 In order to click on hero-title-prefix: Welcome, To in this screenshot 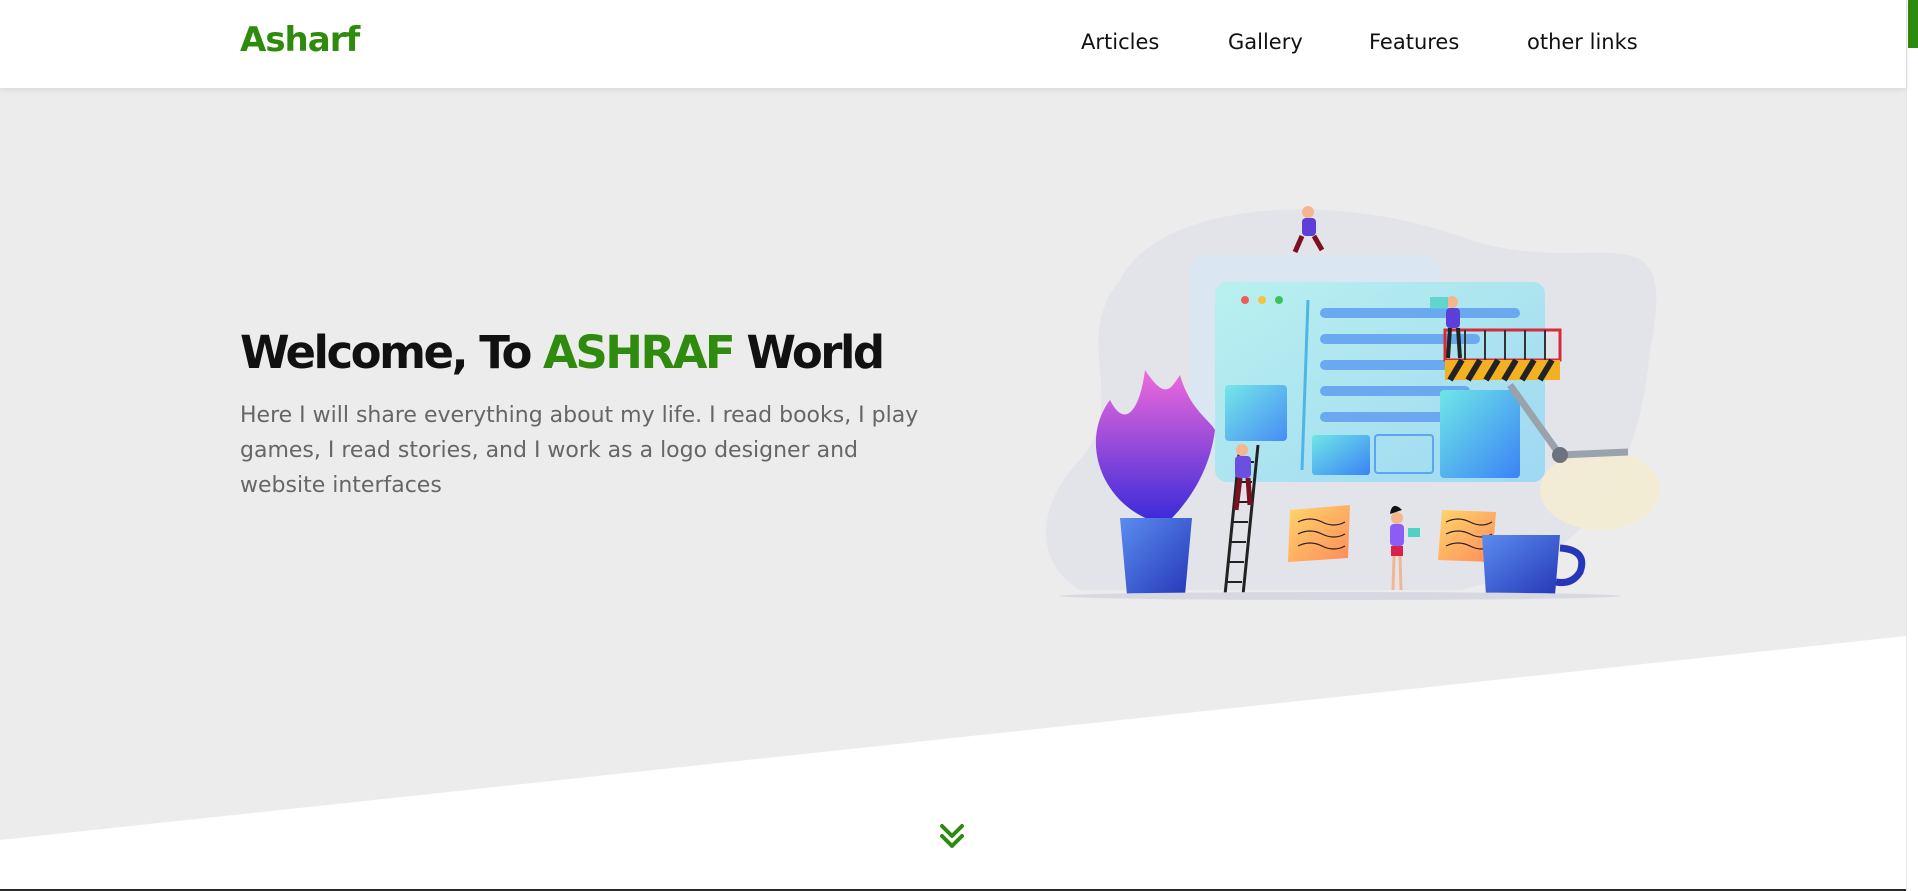, I will do `click(392, 352)`.